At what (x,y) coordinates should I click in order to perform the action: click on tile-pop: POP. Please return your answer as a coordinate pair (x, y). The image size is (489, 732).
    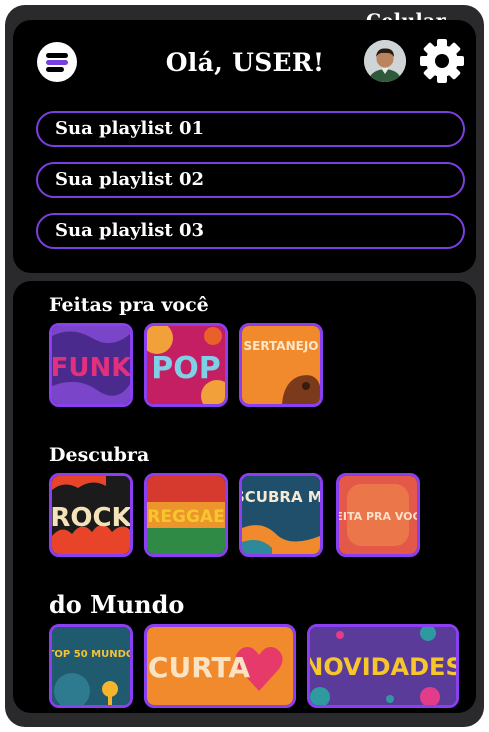
    Looking at the image, I should click on (186, 365).